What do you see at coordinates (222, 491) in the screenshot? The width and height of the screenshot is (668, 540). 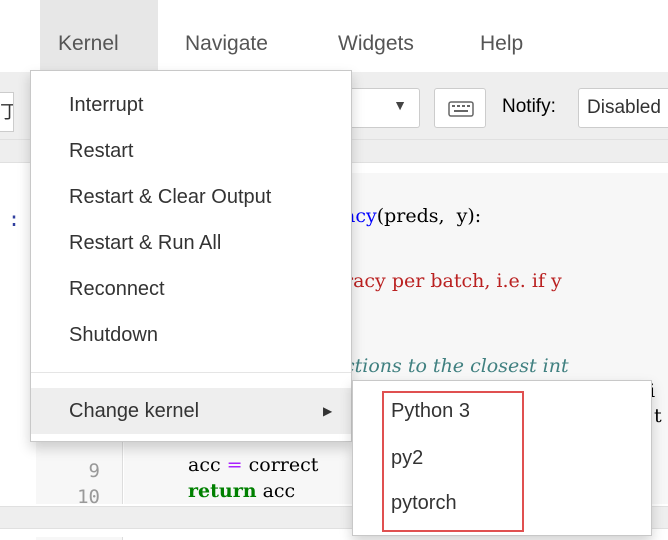 I see `code-keyword: return` at bounding box center [222, 491].